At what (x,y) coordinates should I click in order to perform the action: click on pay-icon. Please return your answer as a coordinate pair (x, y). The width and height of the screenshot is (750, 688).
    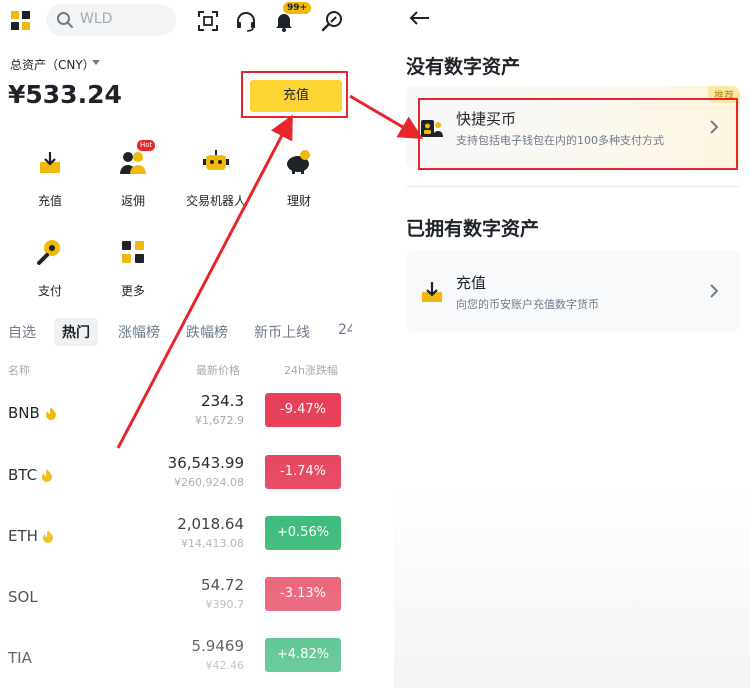
    Looking at the image, I should click on (48, 252).